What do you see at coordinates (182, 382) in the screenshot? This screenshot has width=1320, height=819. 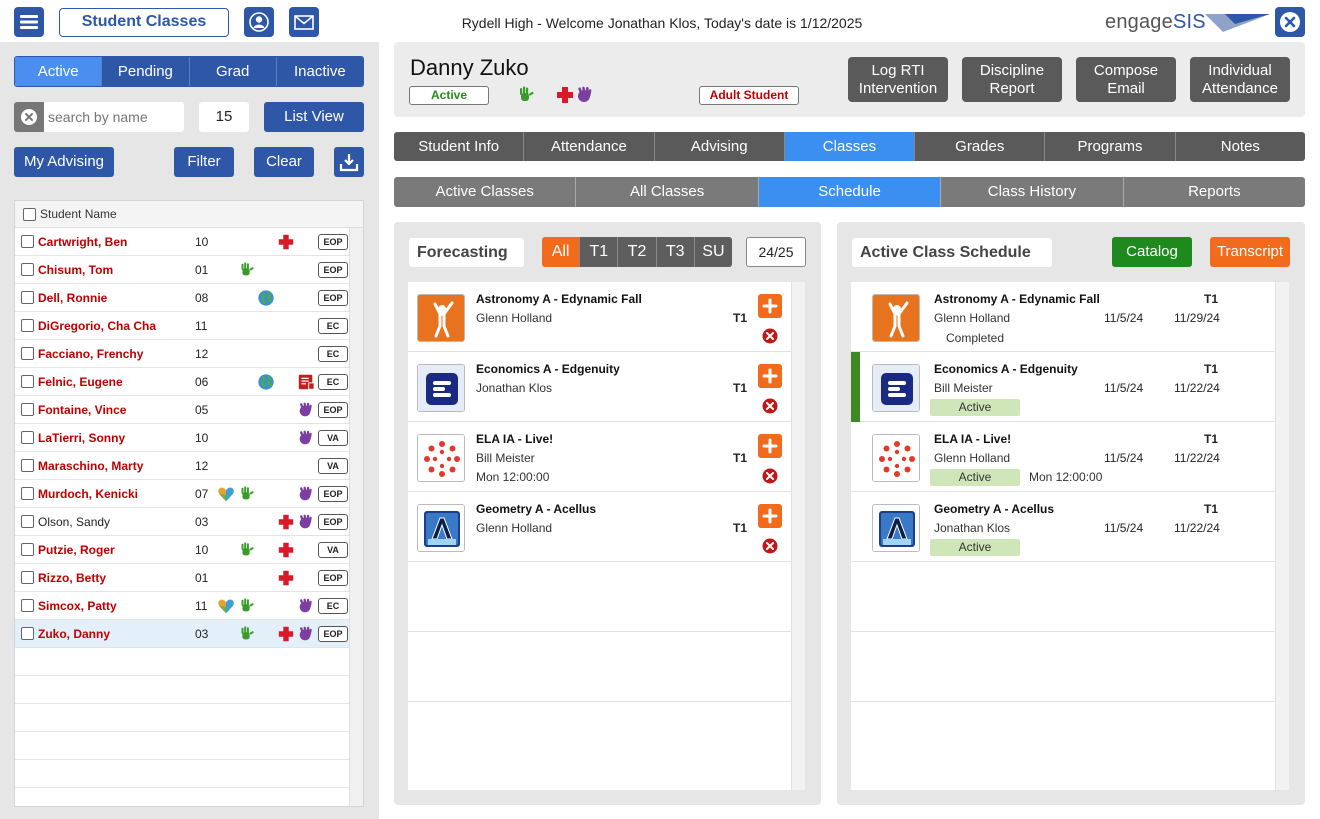 I see `student-row: Felnic, Eugene 06 EC` at bounding box center [182, 382].